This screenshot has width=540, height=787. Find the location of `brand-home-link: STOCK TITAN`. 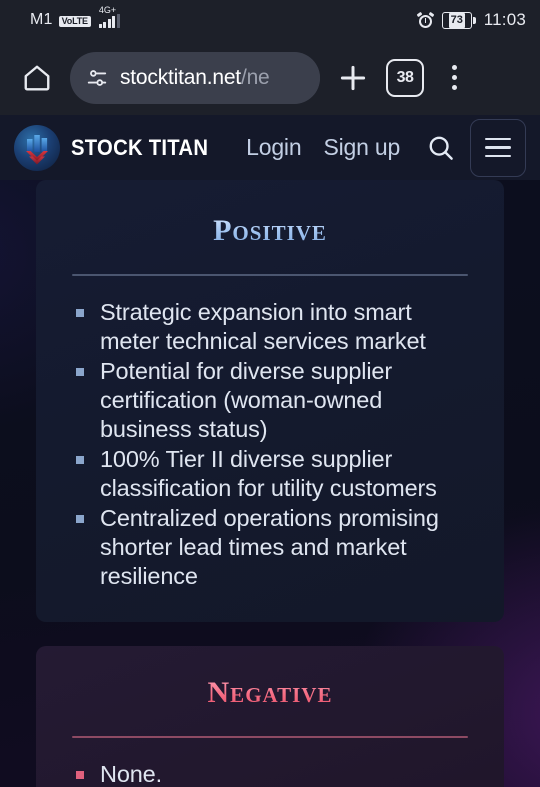

brand-home-link: STOCK TITAN is located at coordinates (117, 147).